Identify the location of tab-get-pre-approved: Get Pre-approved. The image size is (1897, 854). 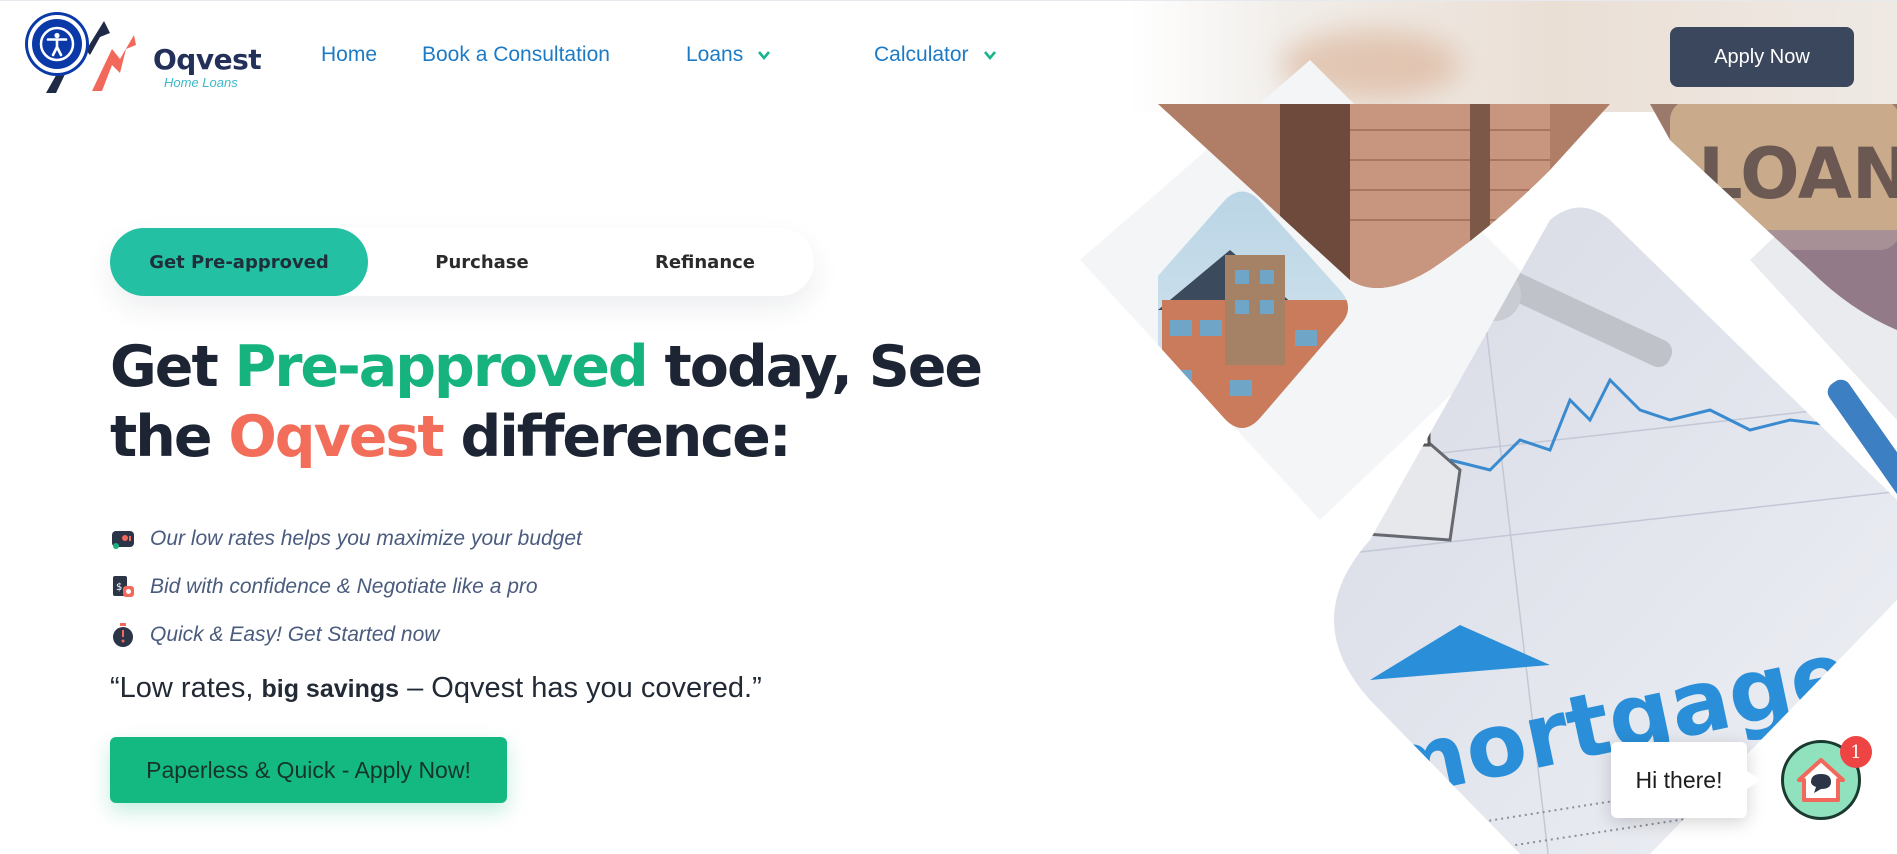
(239, 262).